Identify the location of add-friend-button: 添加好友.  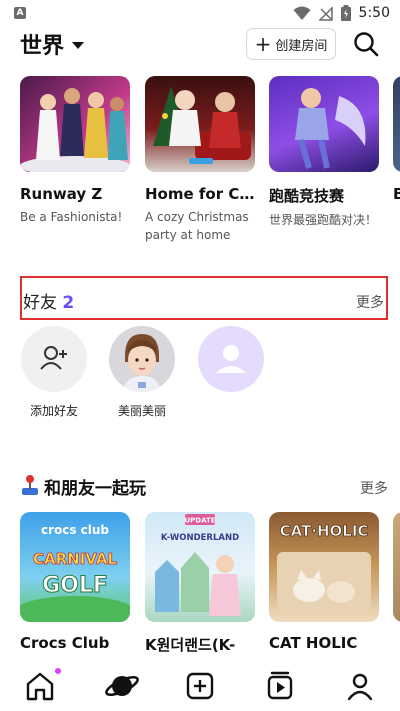
(54, 372).